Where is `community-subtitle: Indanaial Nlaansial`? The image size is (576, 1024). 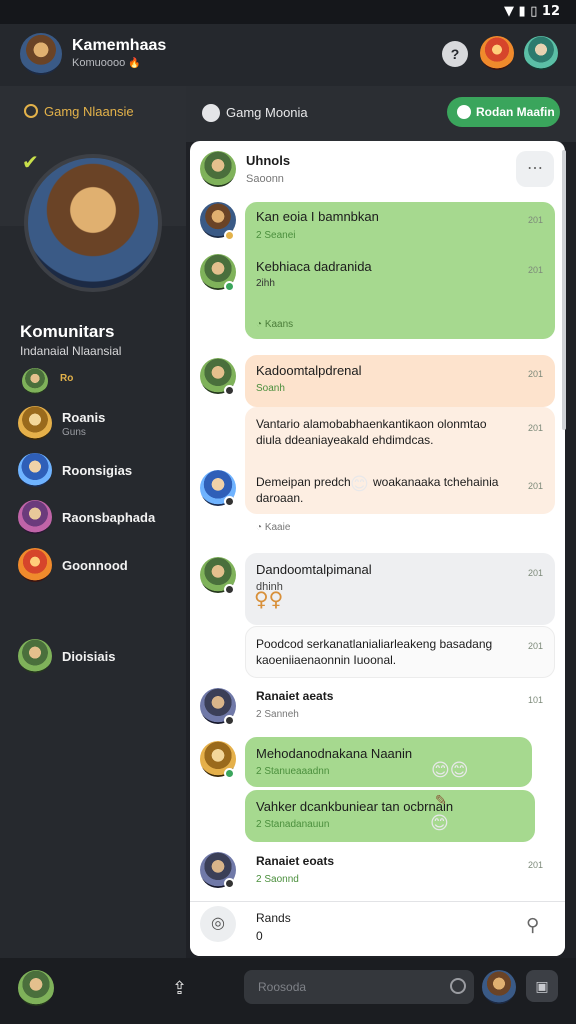 community-subtitle: Indanaial Nlaansial is located at coordinates (71, 351).